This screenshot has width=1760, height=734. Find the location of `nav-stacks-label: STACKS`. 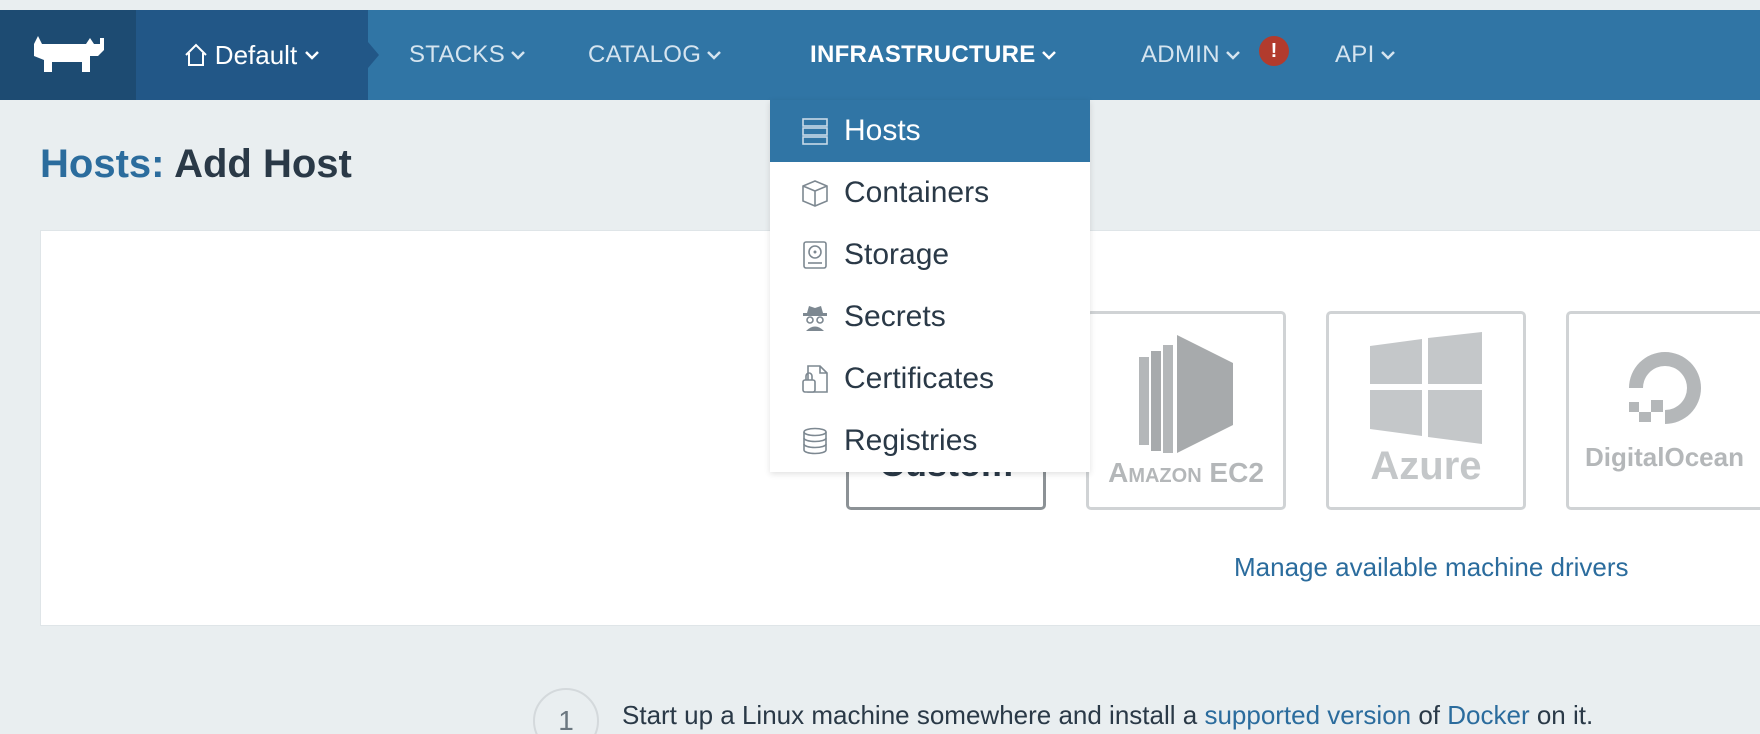

nav-stacks-label: STACKS is located at coordinates (457, 54).